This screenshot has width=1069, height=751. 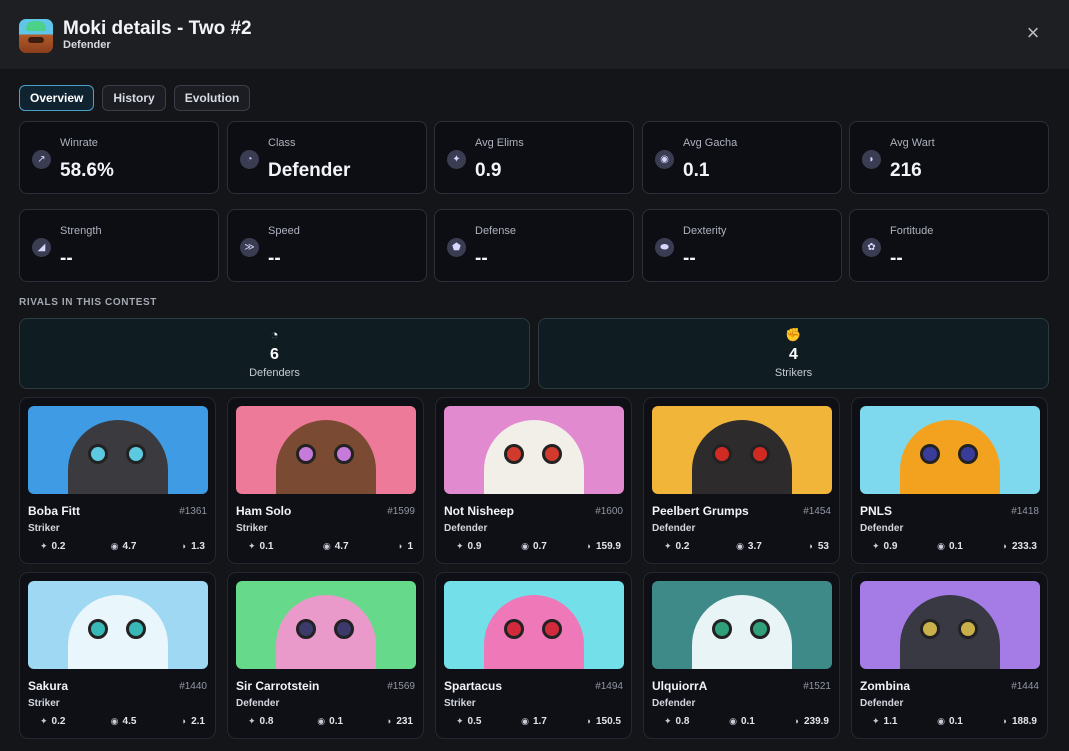 What do you see at coordinates (538, 721) in the screenshot?
I see `rival-stats: ✦ 0.5 ◉ 1.7 ◗ 150.5` at bounding box center [538, 721].